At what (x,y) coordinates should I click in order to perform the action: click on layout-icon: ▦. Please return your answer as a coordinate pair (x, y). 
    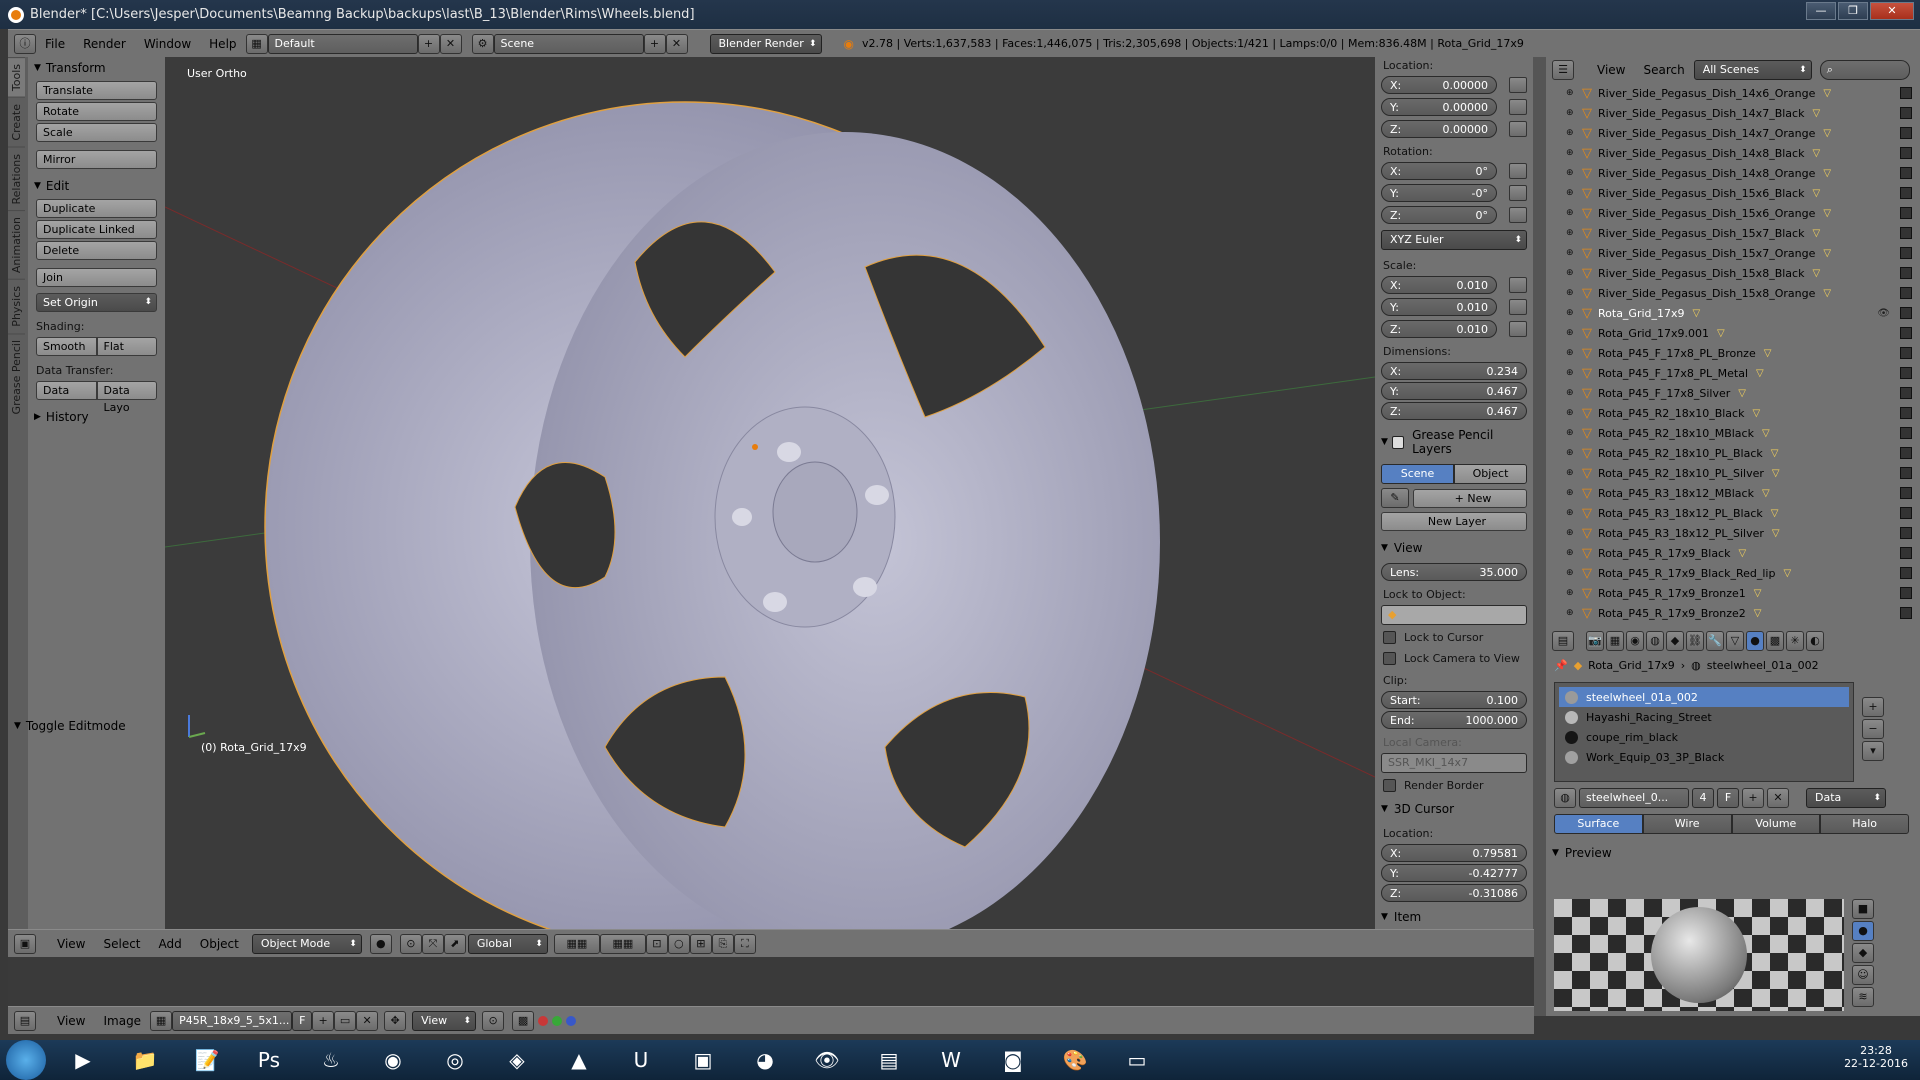
    Looking at the image, I should click on (256, 43).